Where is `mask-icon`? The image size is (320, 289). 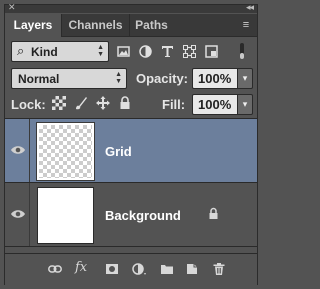
mask-icon is located at coordinates (112, 269).